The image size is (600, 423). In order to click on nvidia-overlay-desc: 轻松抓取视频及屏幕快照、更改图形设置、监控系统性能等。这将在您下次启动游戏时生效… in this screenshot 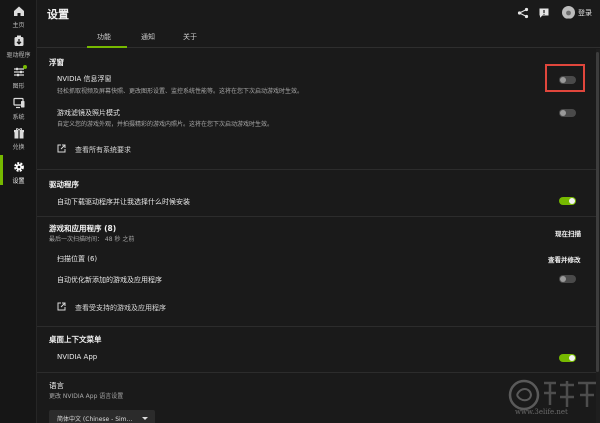, I will do `click(180, 91)`.